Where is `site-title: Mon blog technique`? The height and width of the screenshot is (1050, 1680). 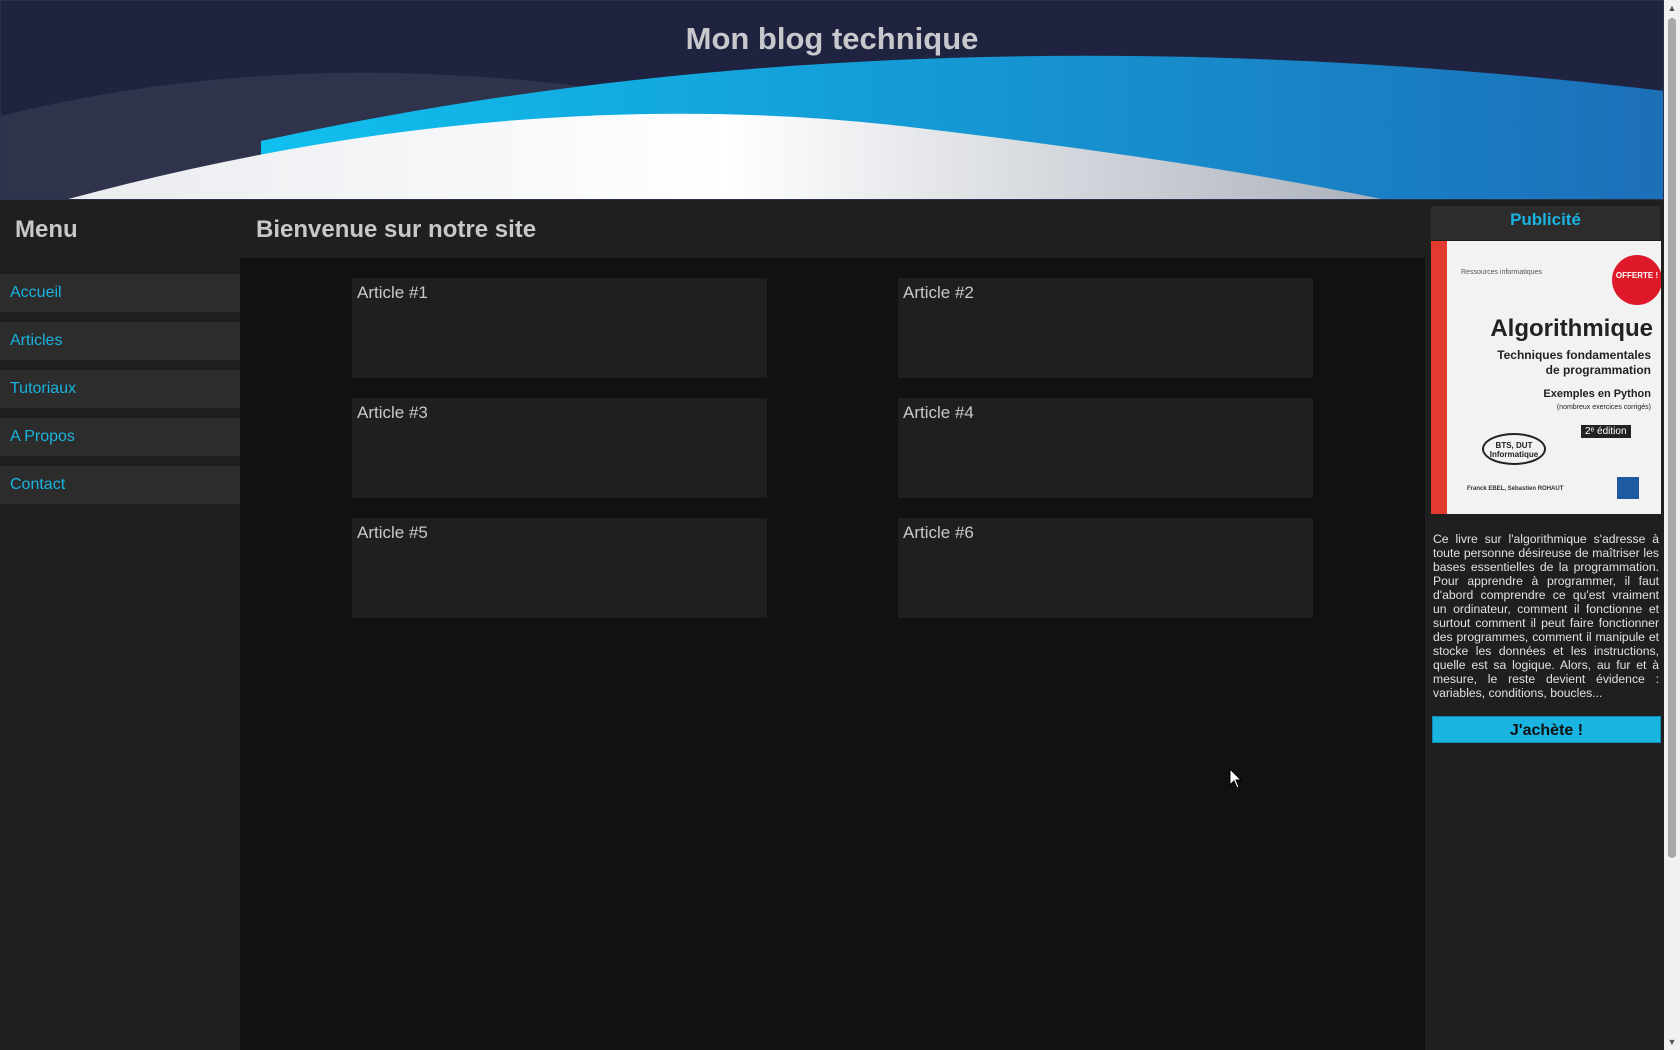 site-title: Mon blog technique is located at coordinates (832, 38).